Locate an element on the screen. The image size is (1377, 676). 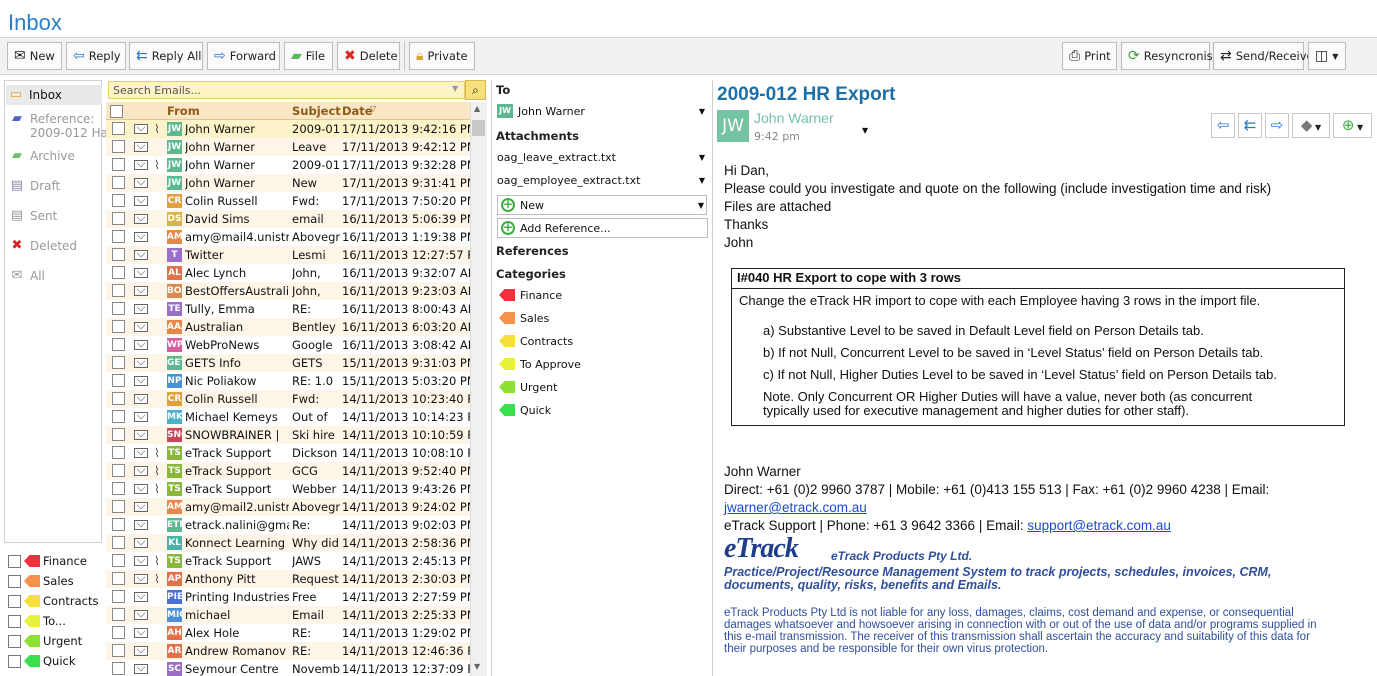
send-receive-button: ⇄ Send/Receive is located at coordinates (1263, 56).